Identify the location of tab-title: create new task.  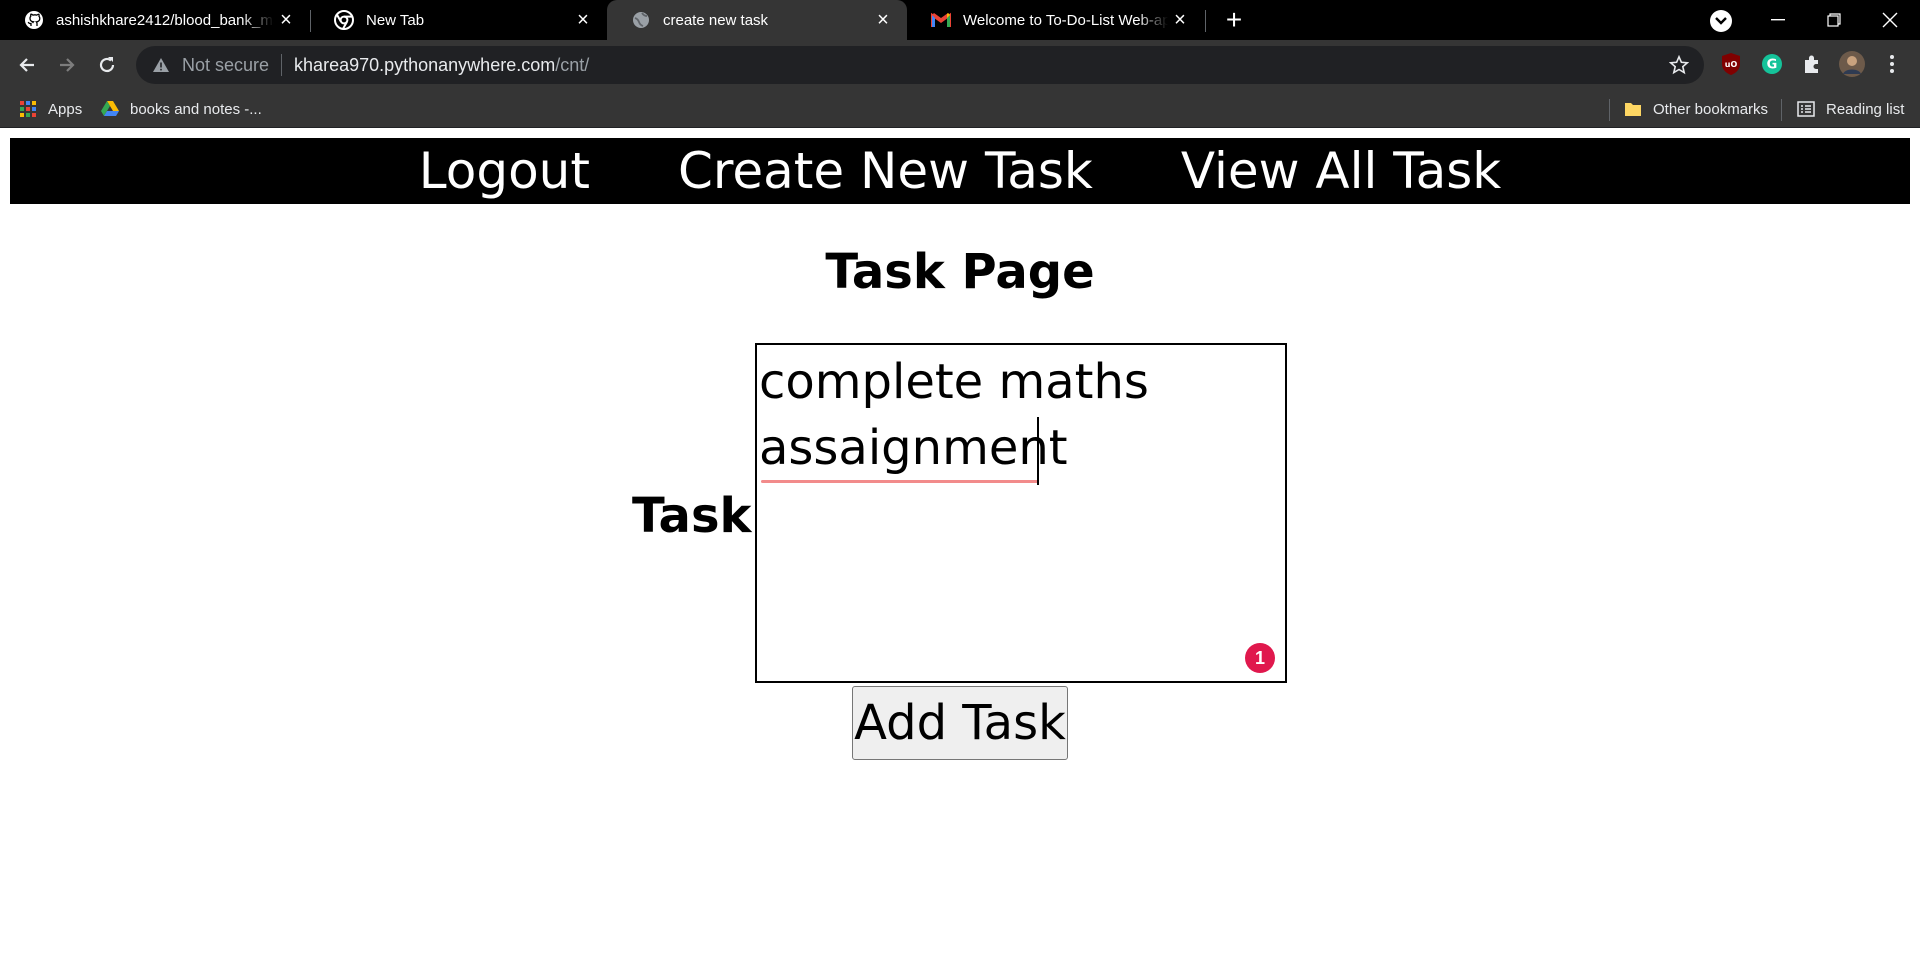
(716, 20).